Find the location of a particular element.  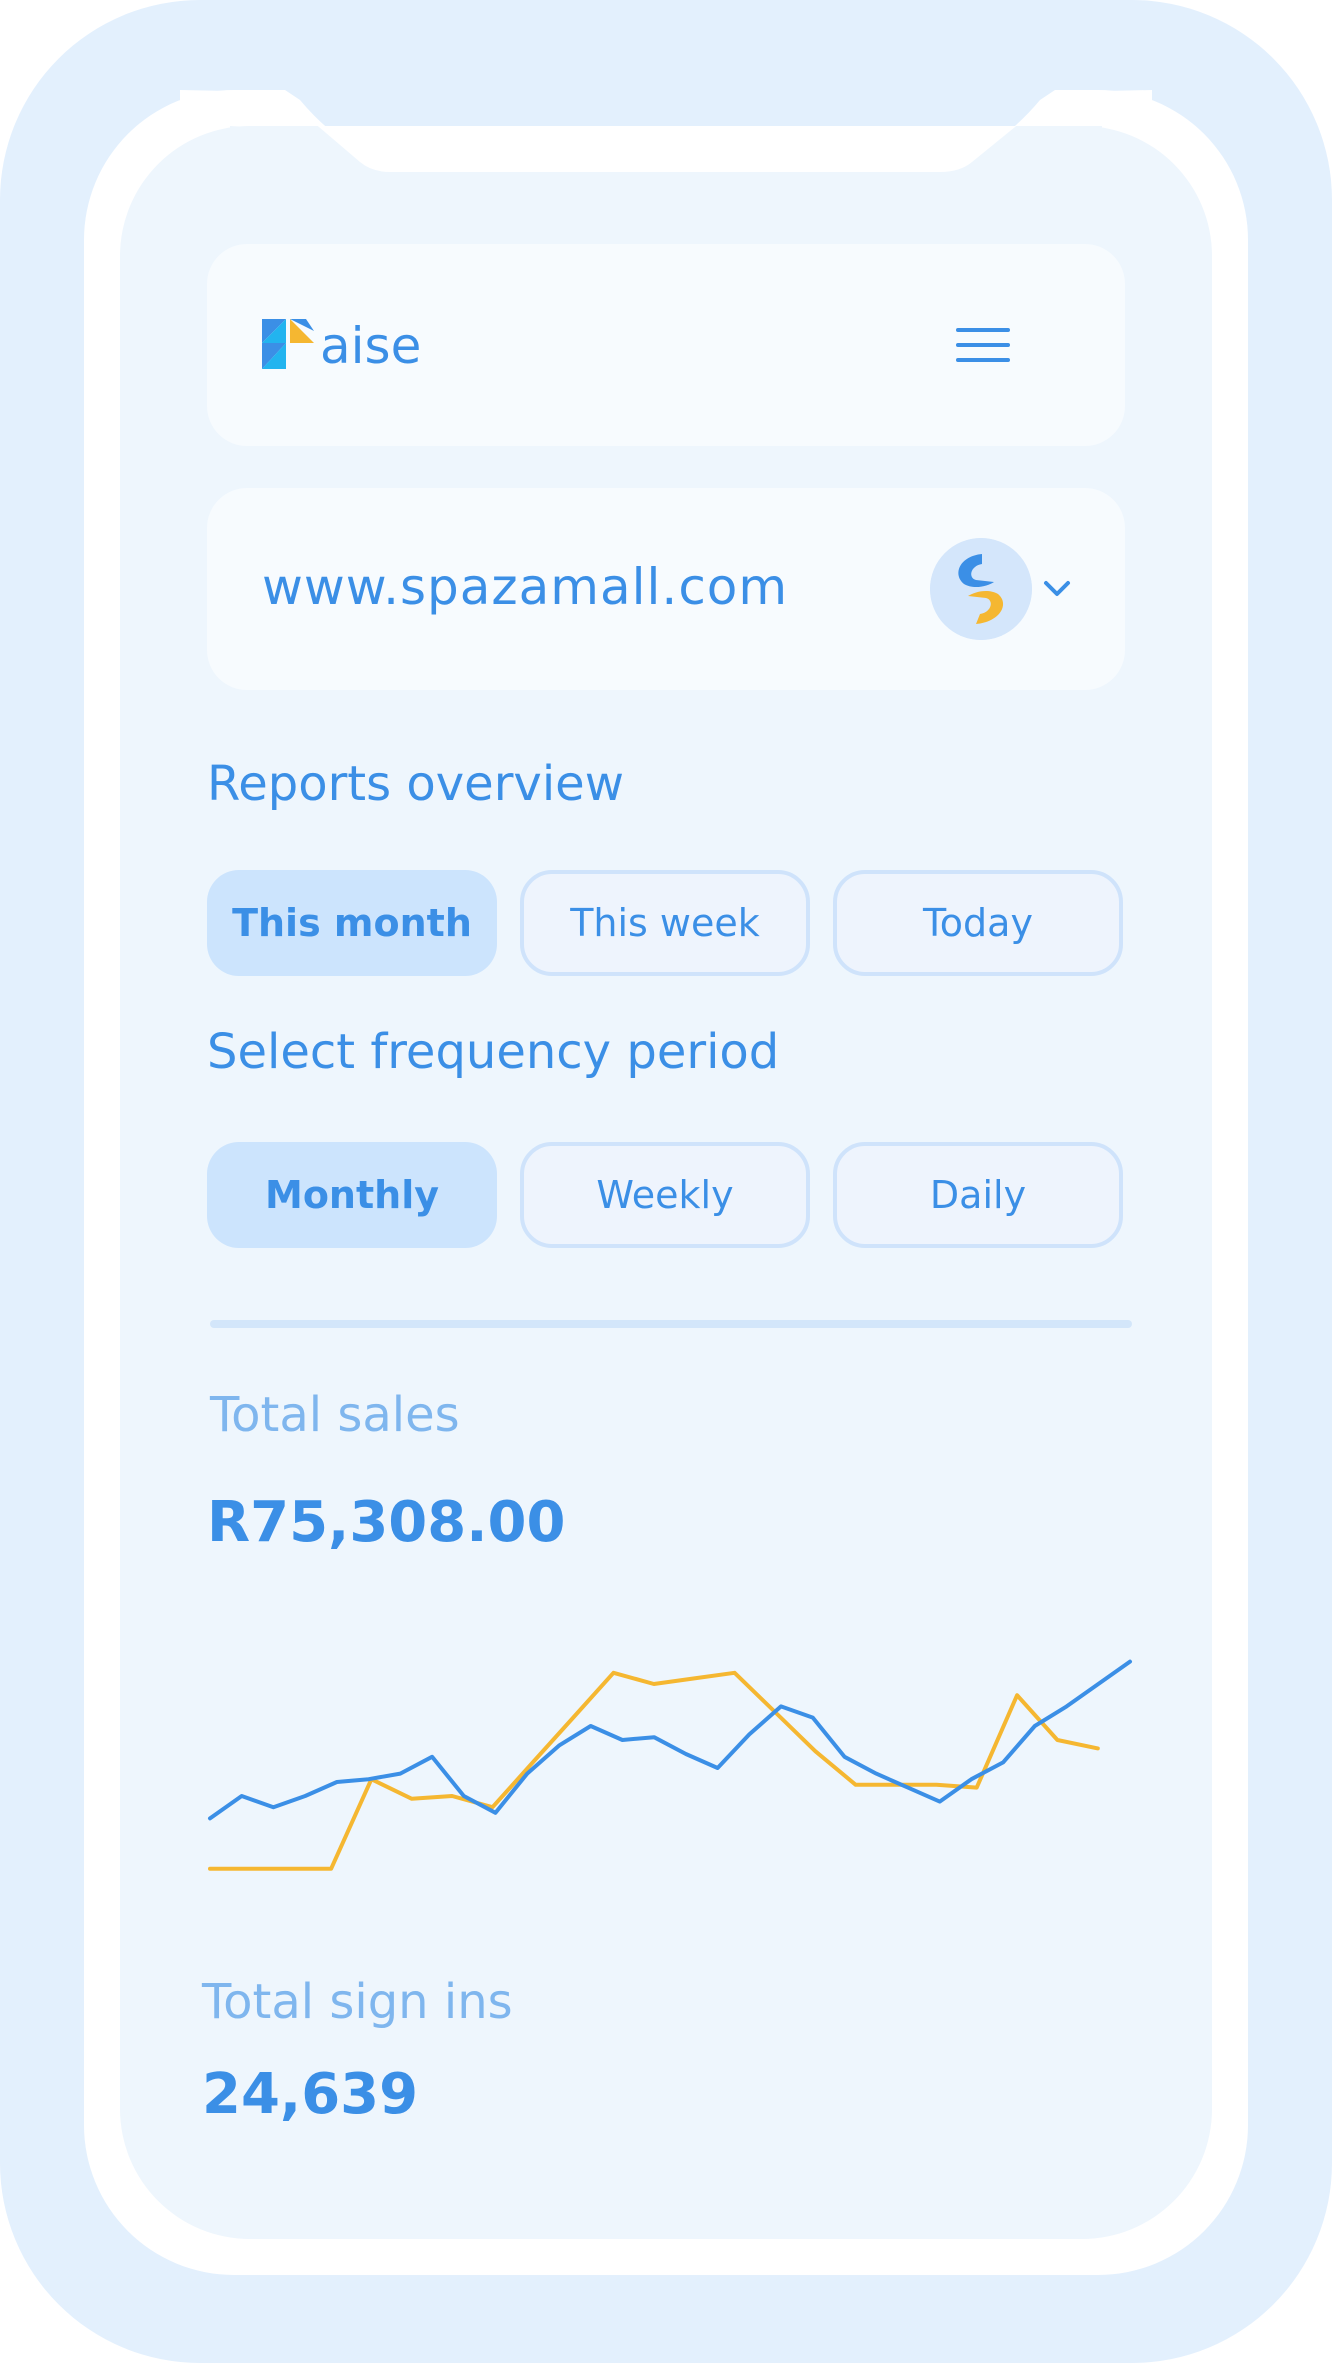

tab-monthly: Monthly is located at coordinates (352, 1195).